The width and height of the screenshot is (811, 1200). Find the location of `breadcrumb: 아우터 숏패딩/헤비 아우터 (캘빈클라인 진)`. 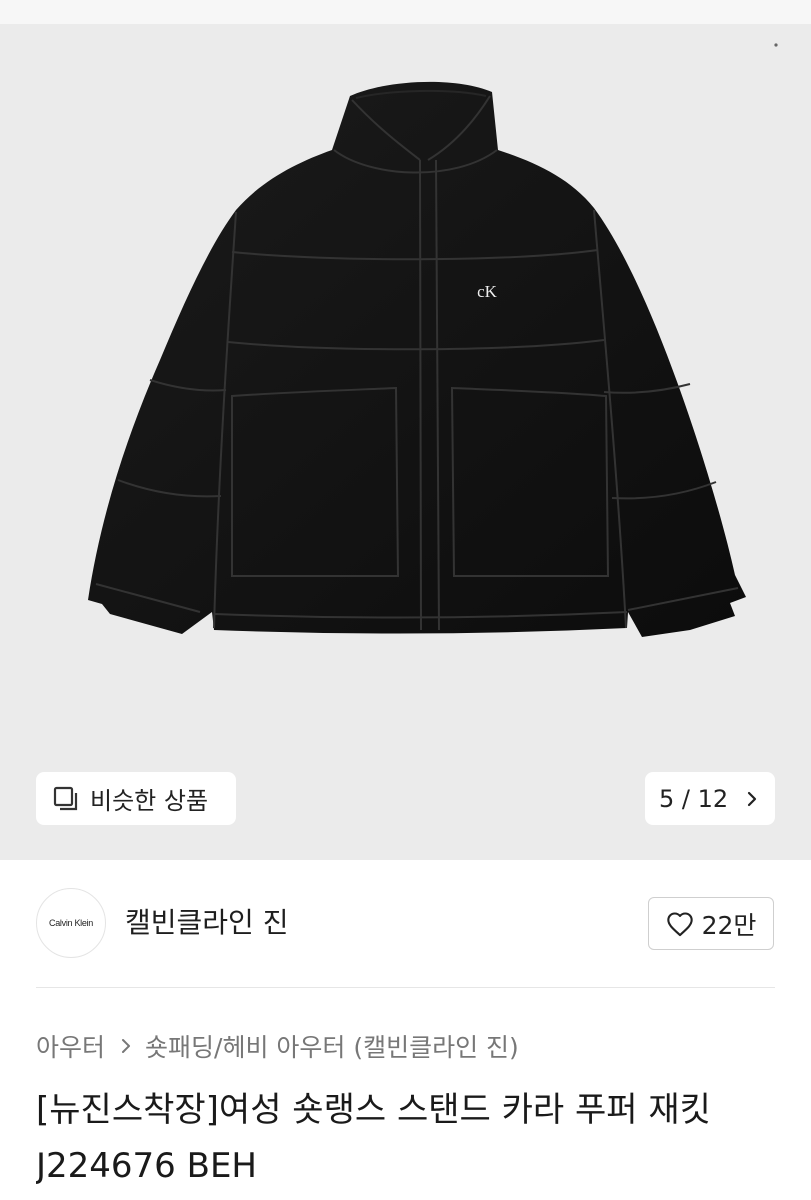

breadcrumb: 아우터 숏패딩/헤비 아우터 (캘빈클라인 진) is located at coordinates (406, 1046).